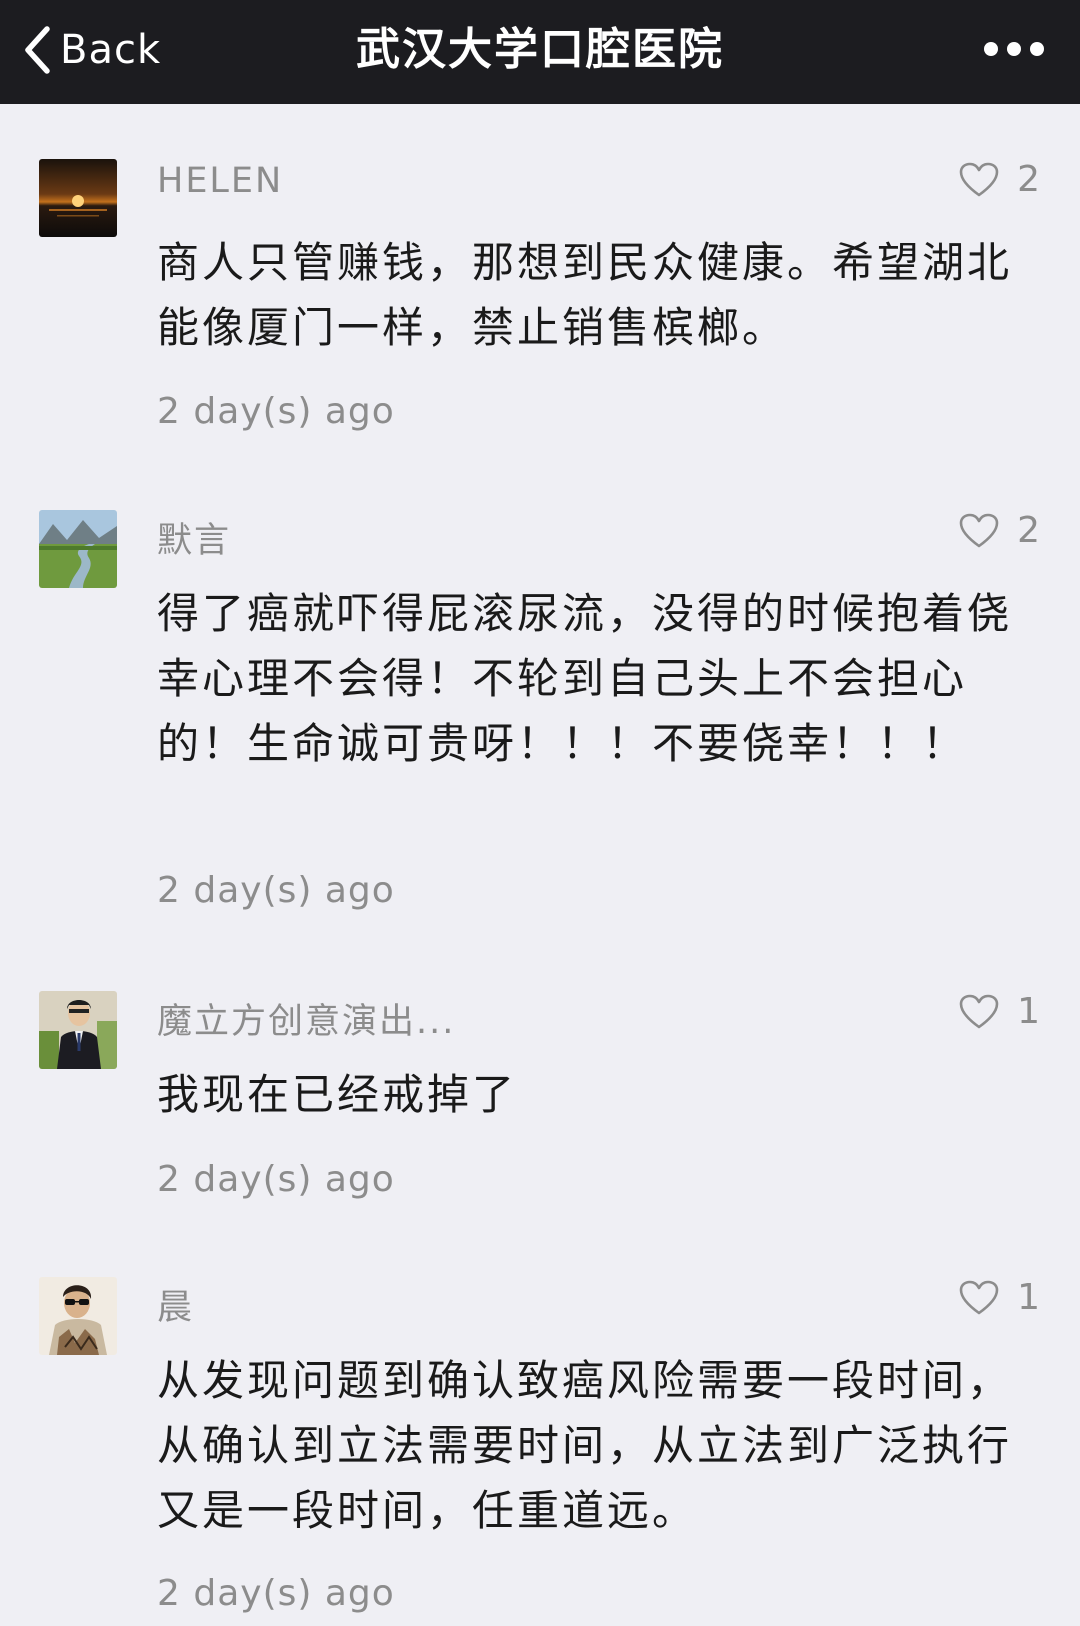 The image size is (1080, 1626). What do you see at coordinates (194, 541) in the screenshot?
I see `commenter-name: 默言` at bounding box center [194, 541].